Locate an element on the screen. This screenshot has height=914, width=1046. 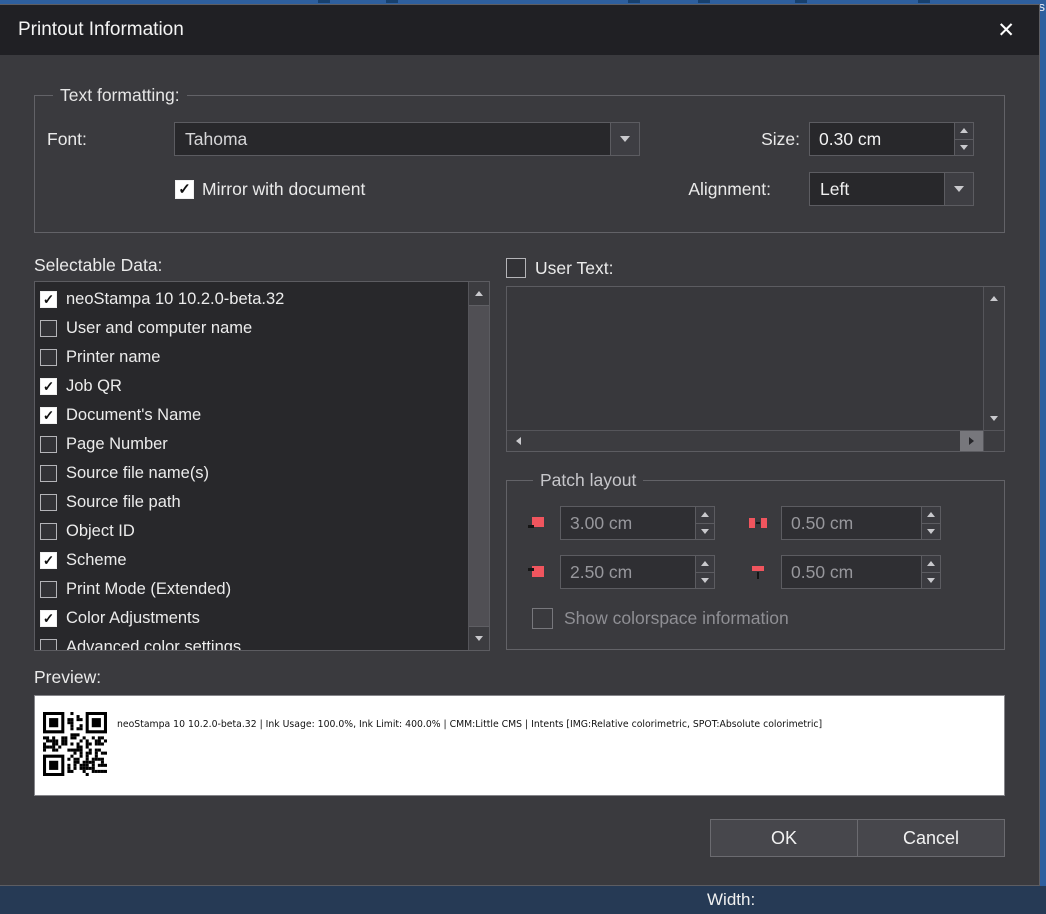
scroll-left-icon is located at coordinates (518, 441).